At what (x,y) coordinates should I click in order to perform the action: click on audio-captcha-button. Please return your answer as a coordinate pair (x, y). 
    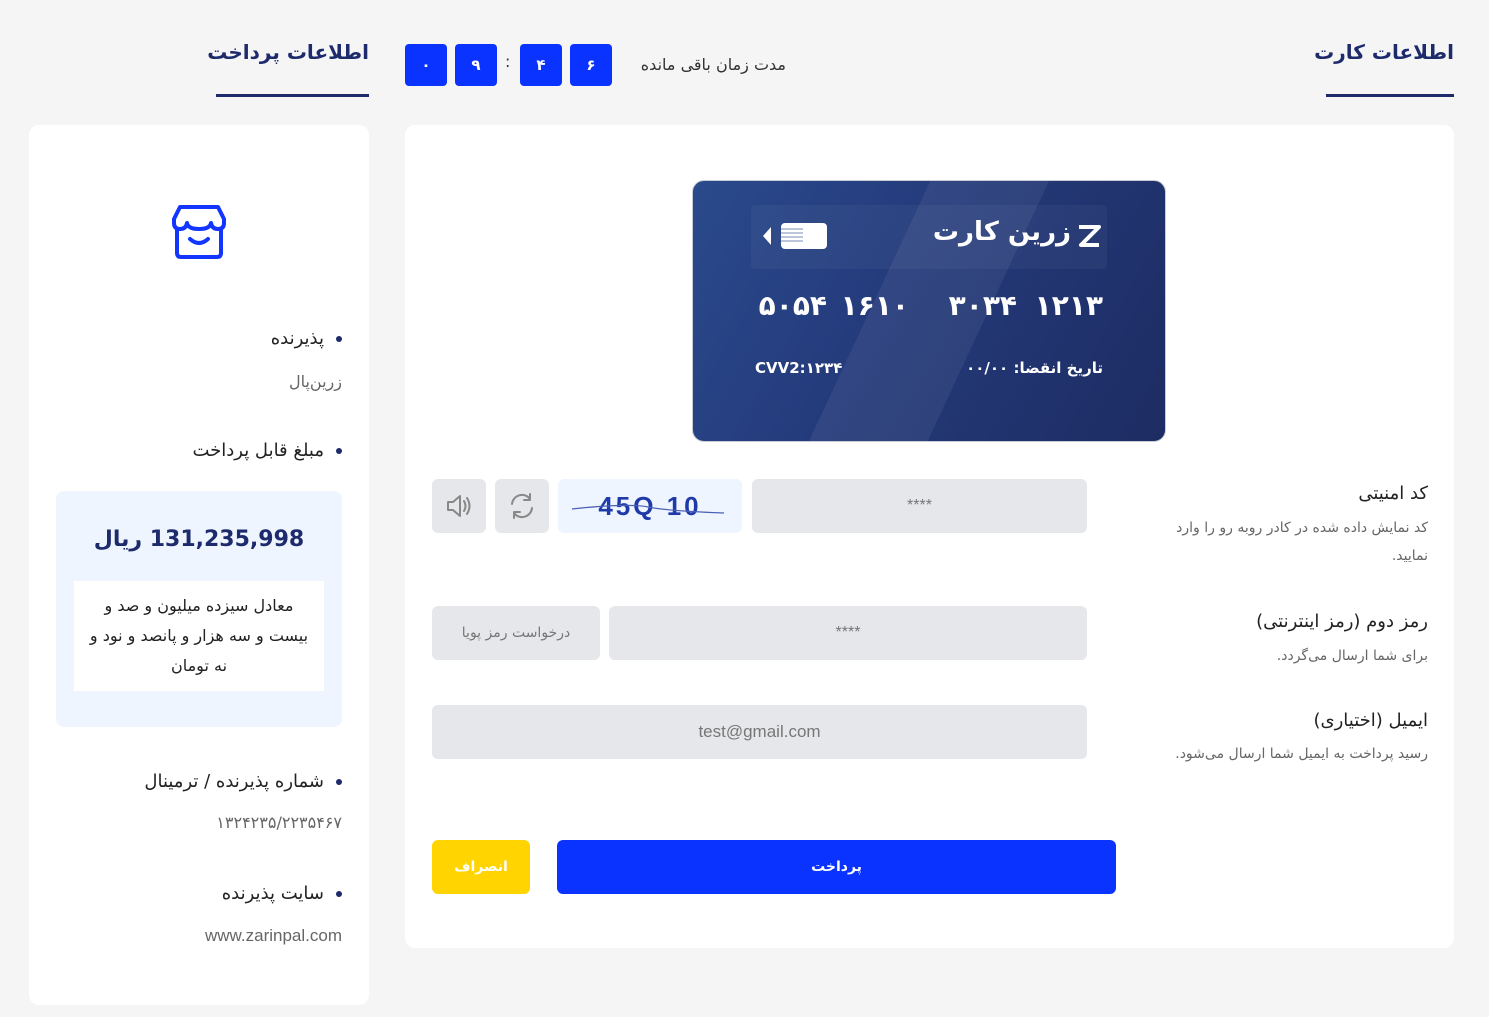
    Looking at the image, I should click on (459, 506).